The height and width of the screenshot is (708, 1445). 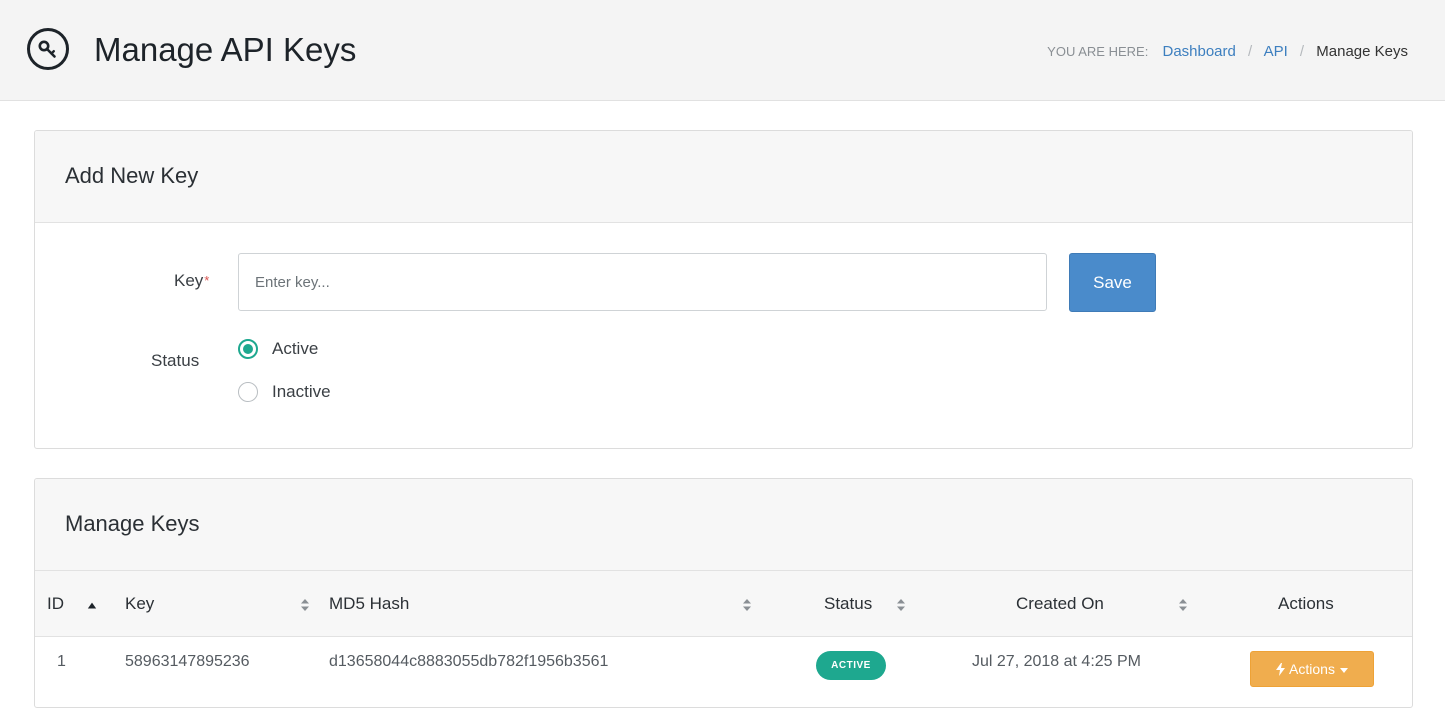 What do you see at coordinates (248, 392) in the screenshot?
I see `radio-unchecked-icon` at bounding box center [248, 392].